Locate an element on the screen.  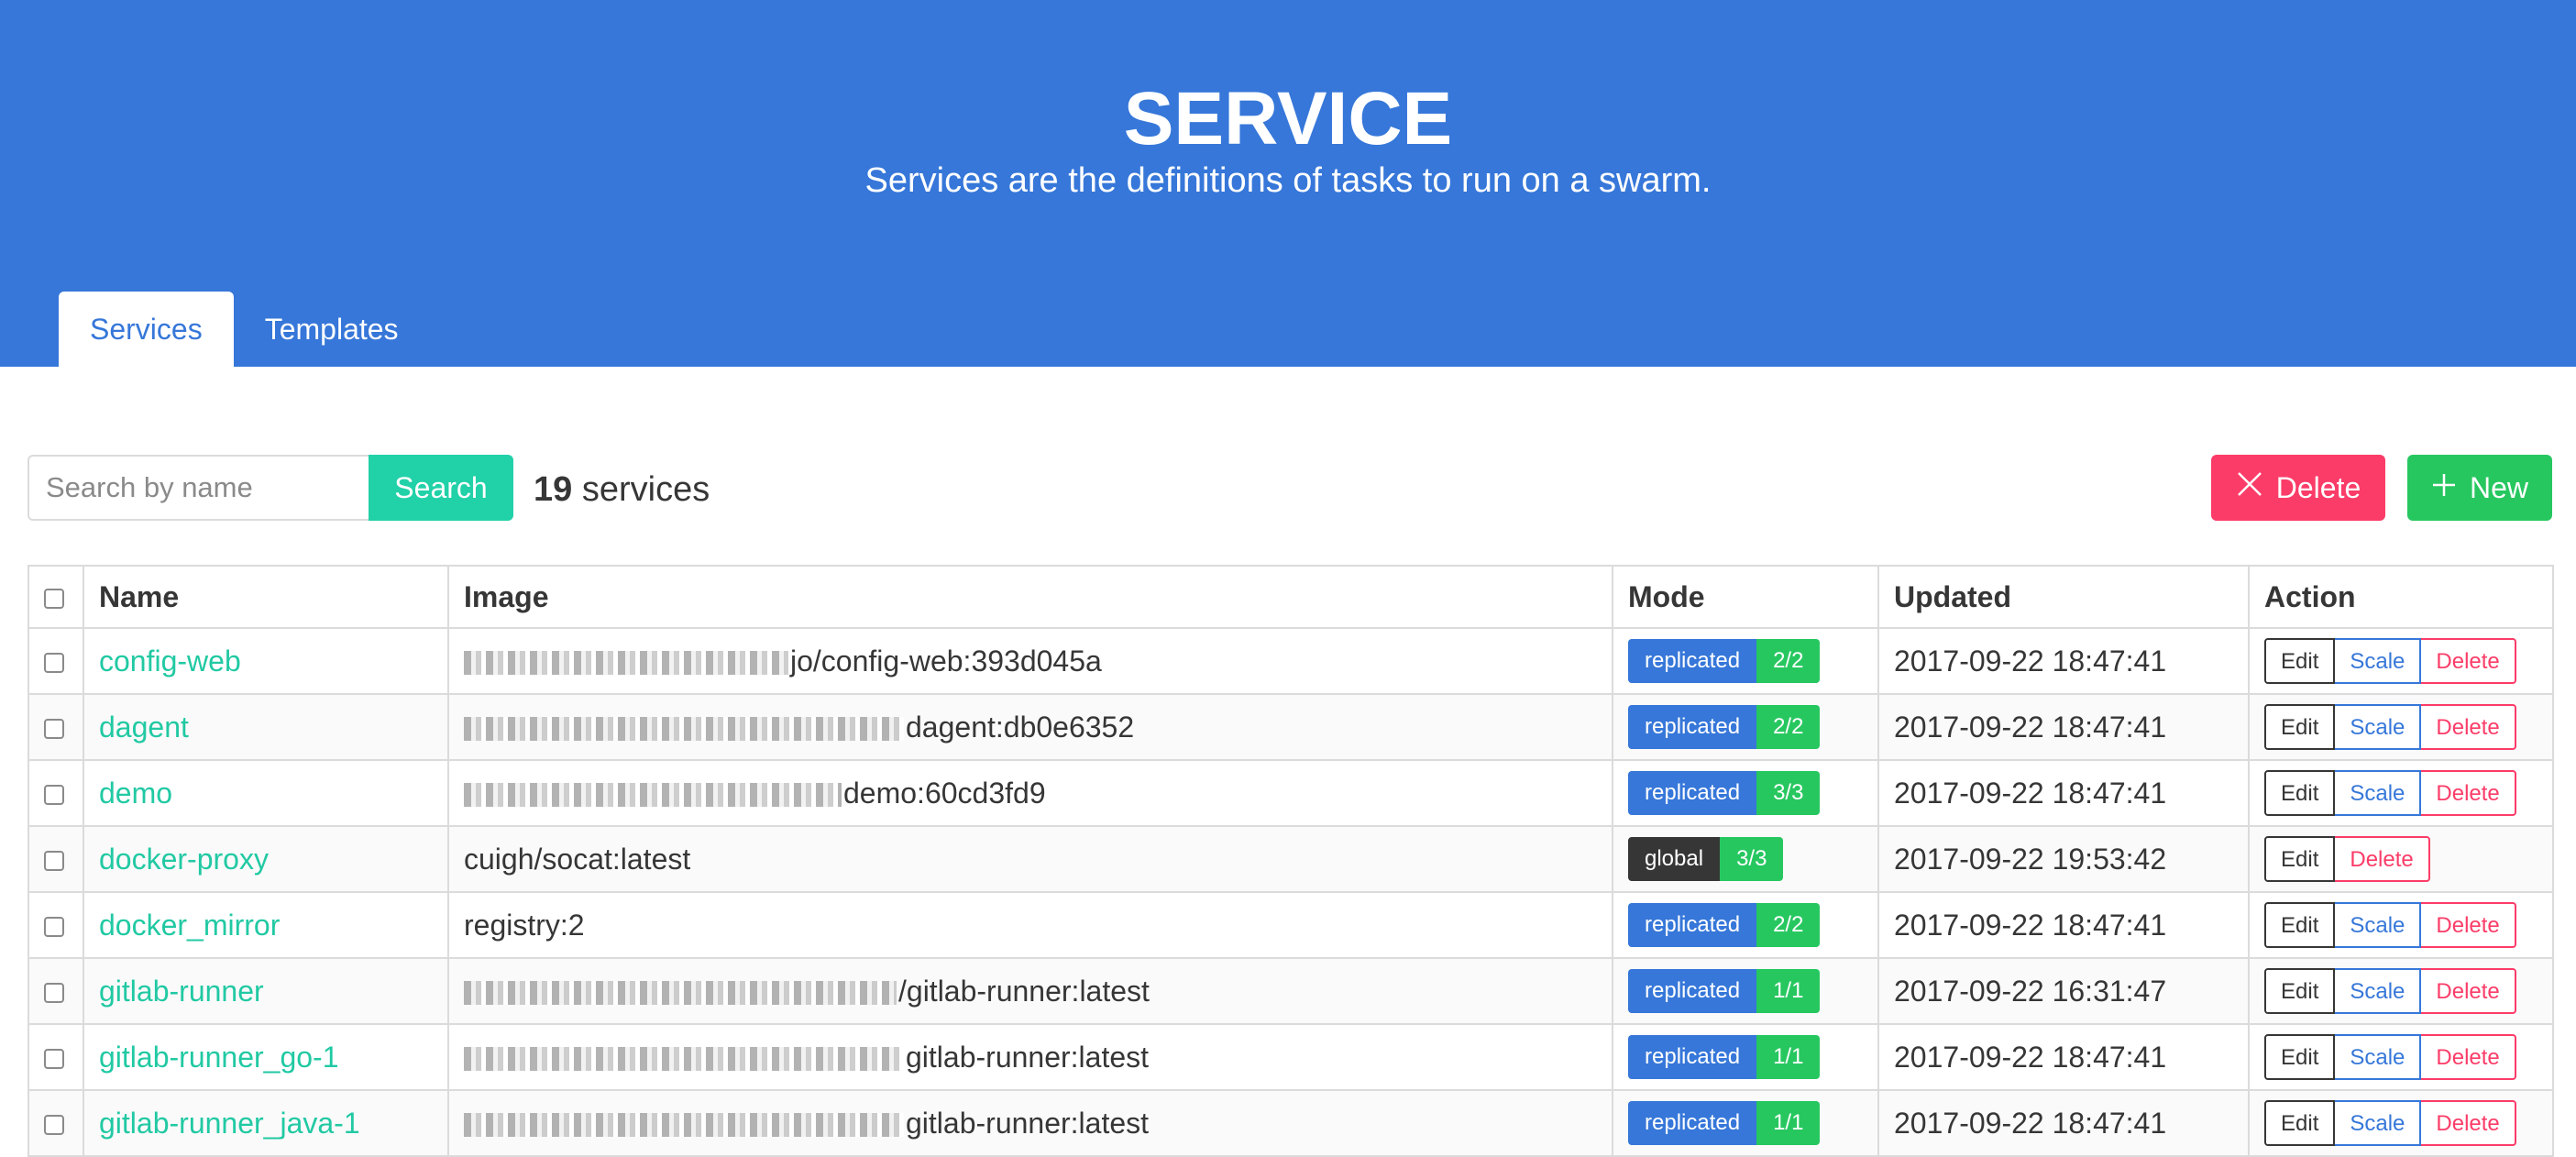
image-value: registry:2 is located at coordinates (524, 925).